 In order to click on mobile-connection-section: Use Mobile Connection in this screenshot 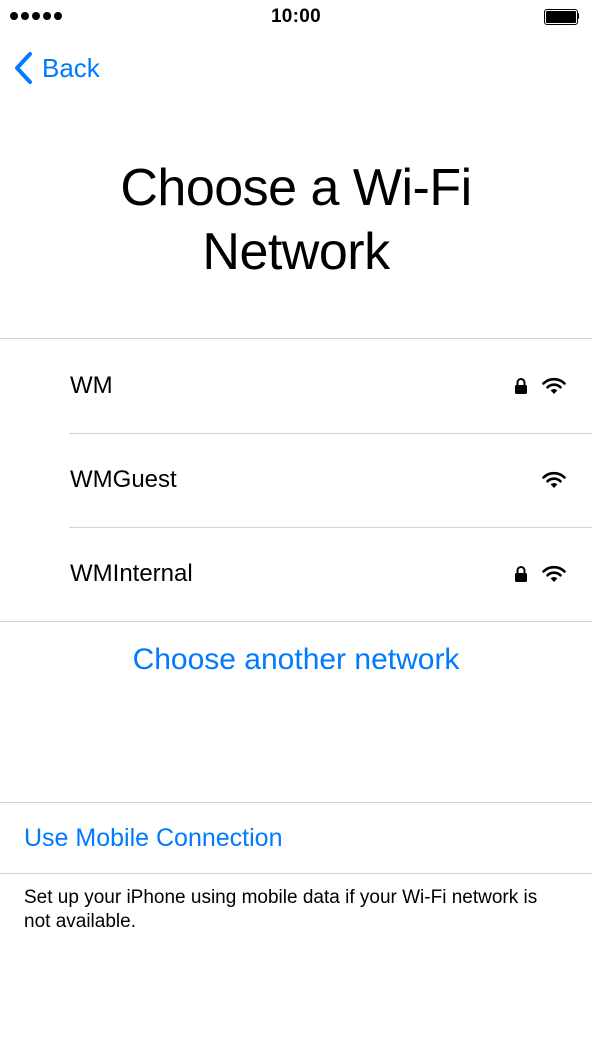, I will do `click(296, 838)`.